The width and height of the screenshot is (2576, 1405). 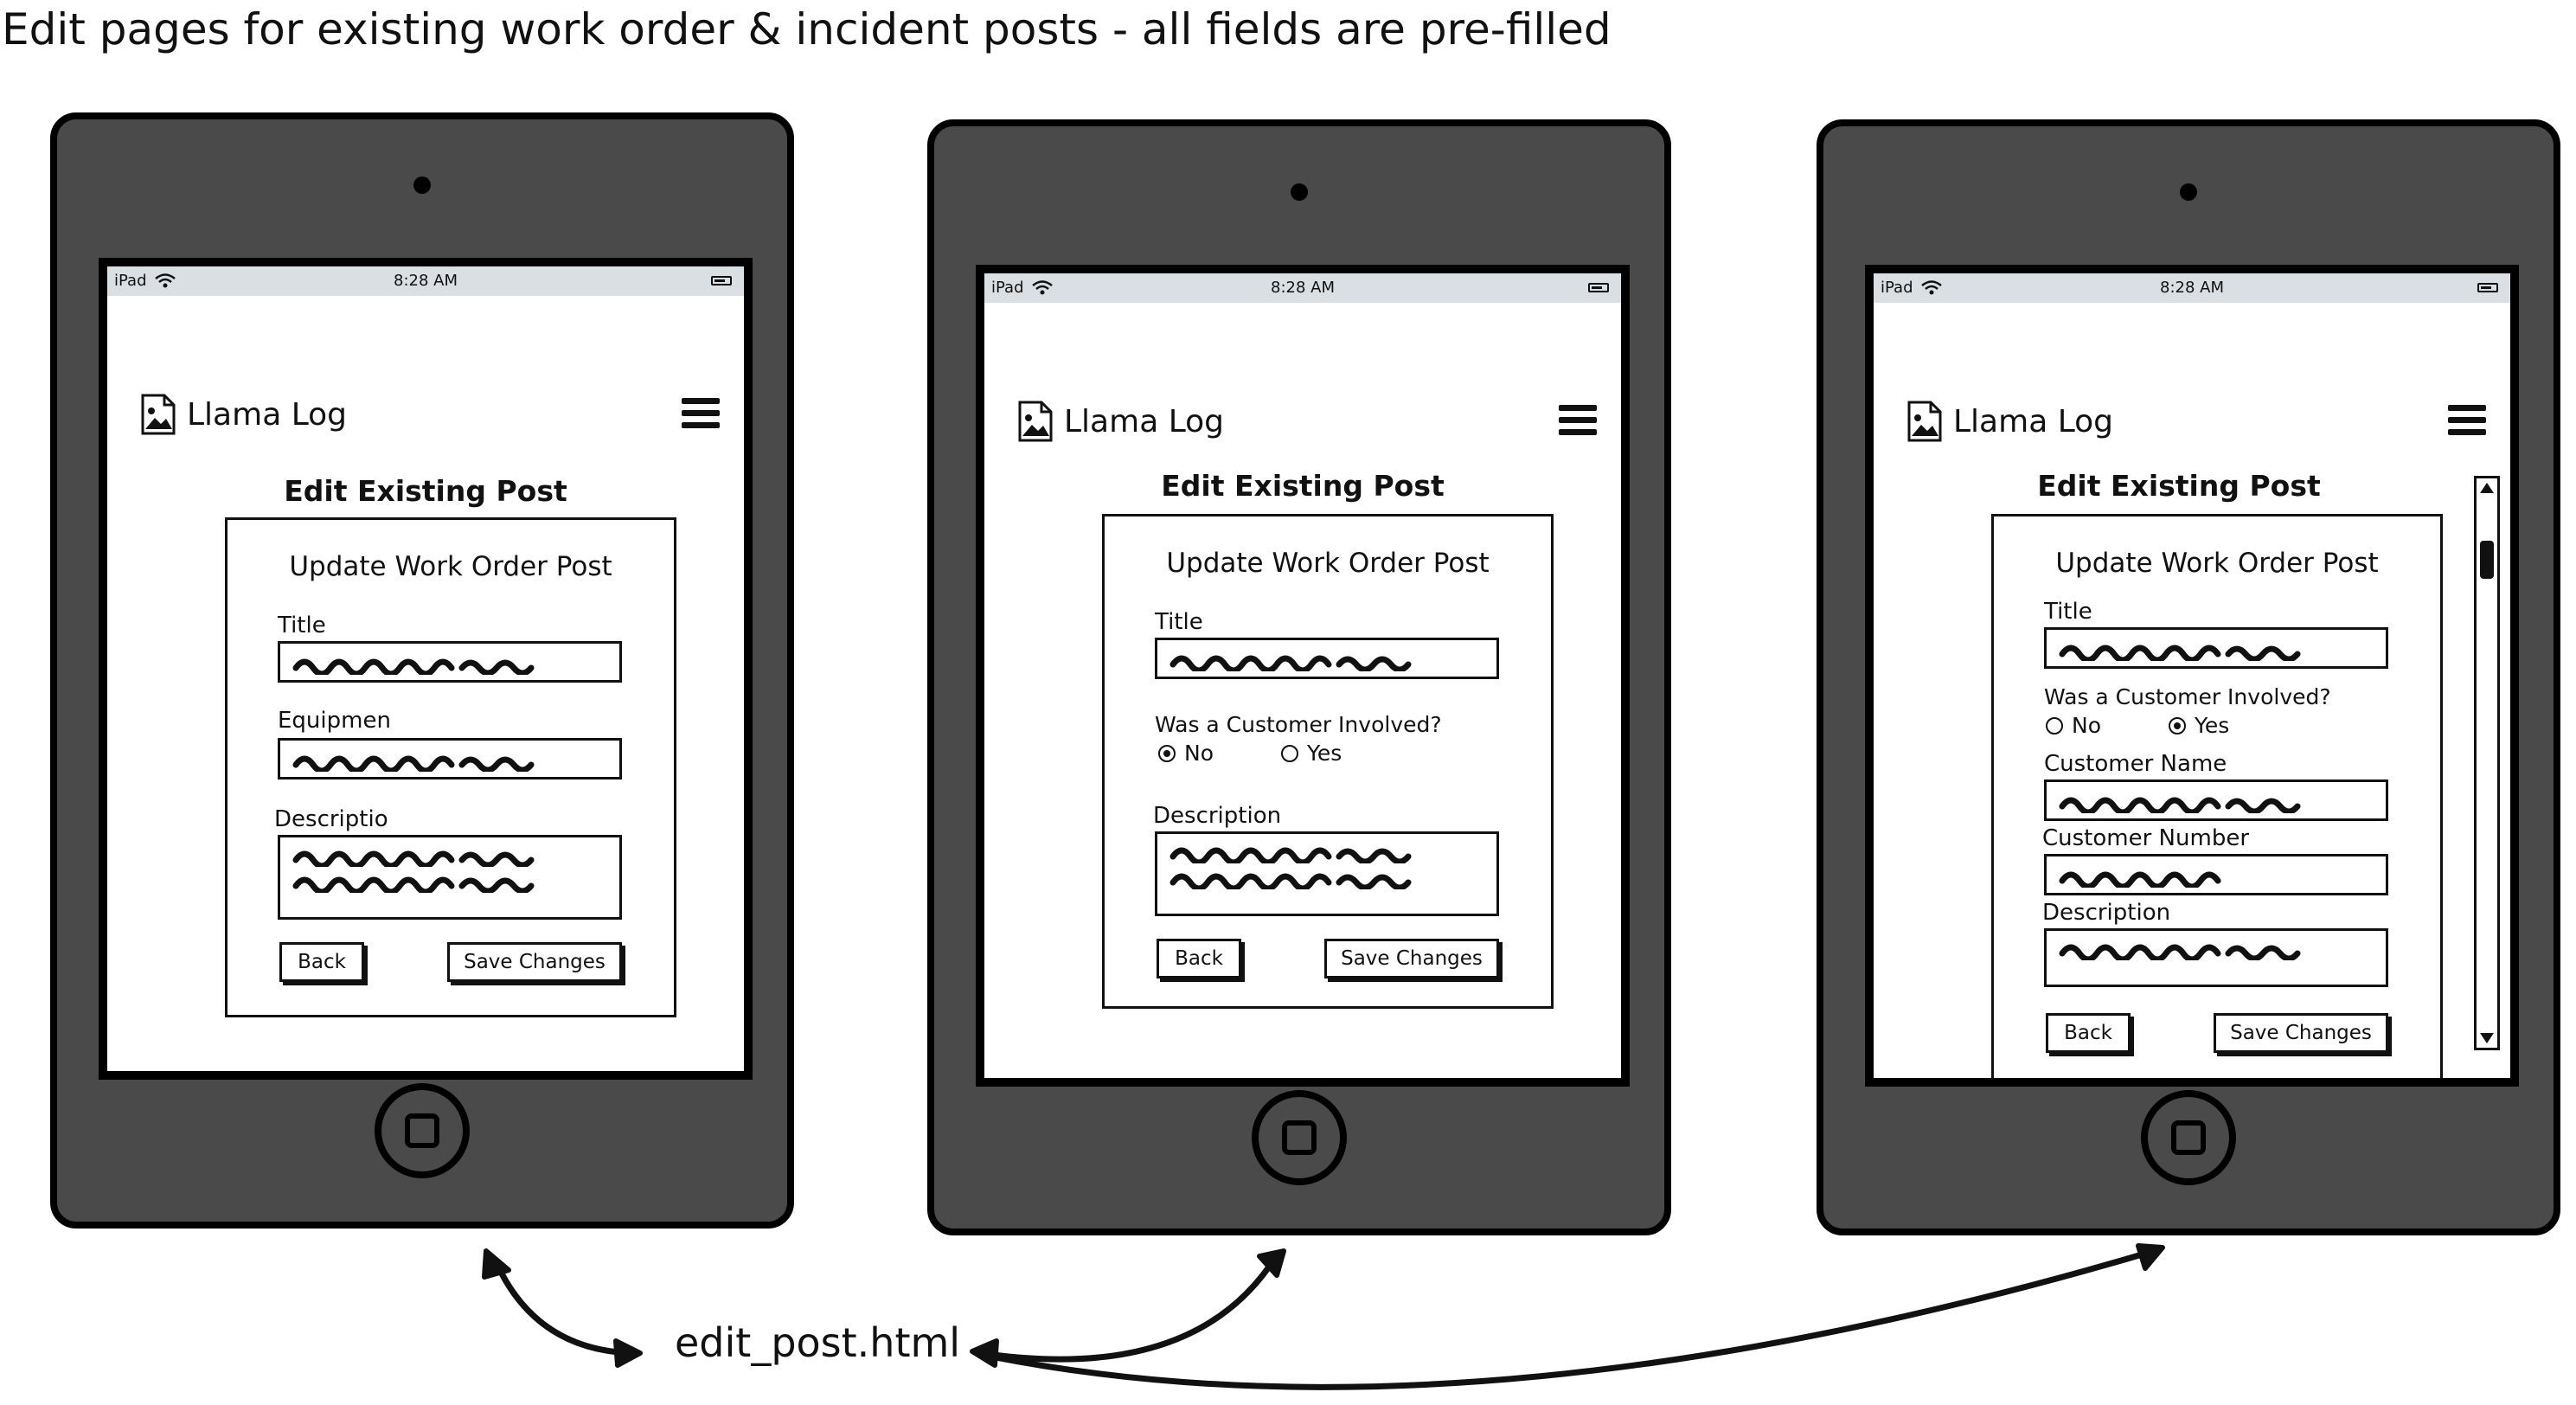 I want to click on flow-arrows, so click(x=1323, y=1316).